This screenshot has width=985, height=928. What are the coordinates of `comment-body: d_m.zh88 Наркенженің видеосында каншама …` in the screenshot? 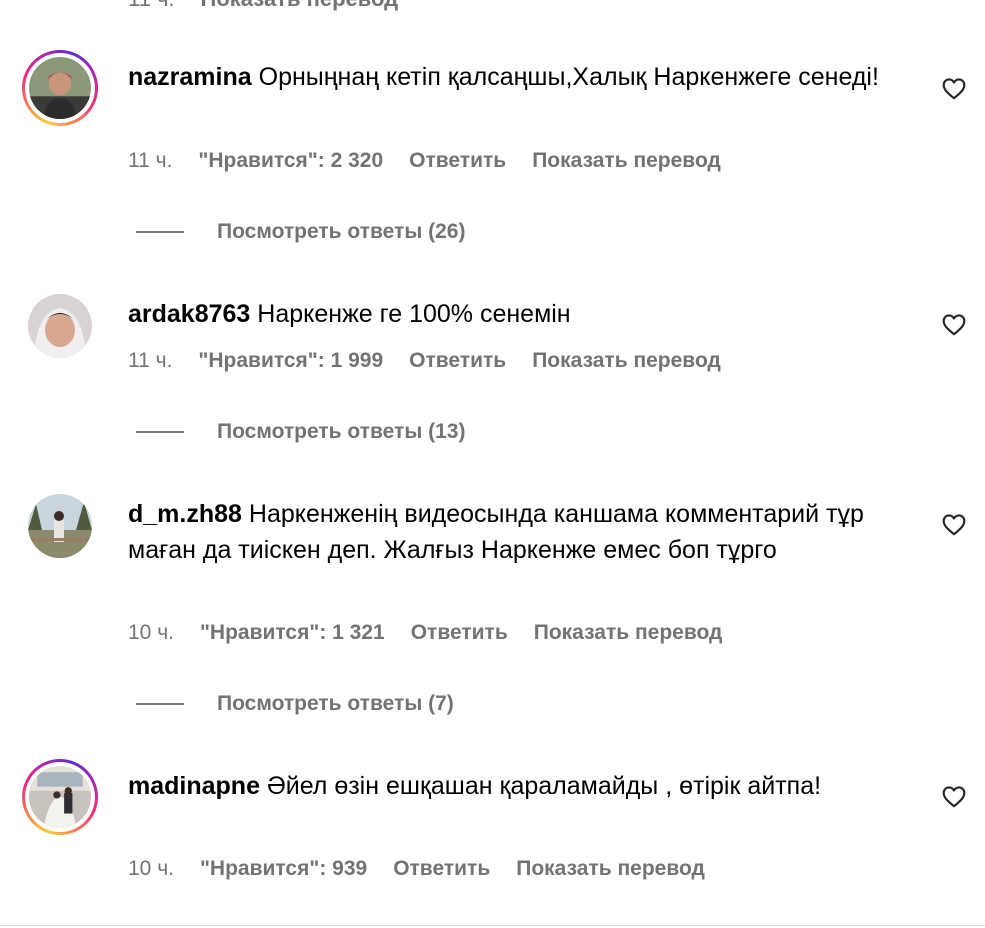 It's located at (523, 532).